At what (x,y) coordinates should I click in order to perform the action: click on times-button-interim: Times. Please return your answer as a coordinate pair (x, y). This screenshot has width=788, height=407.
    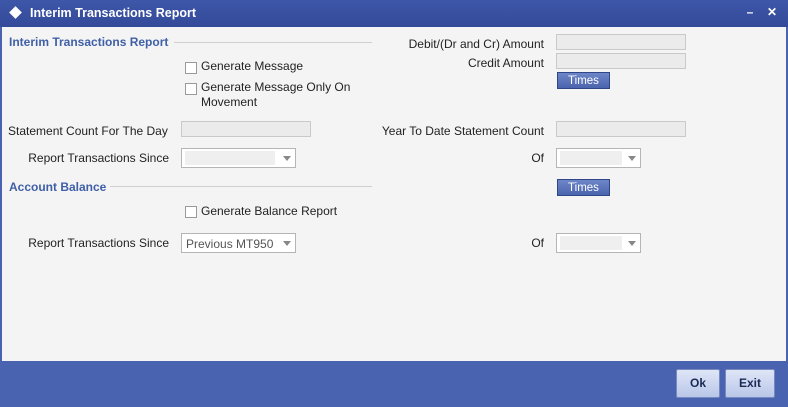
    Looking at the image, I should click on (583, 80).